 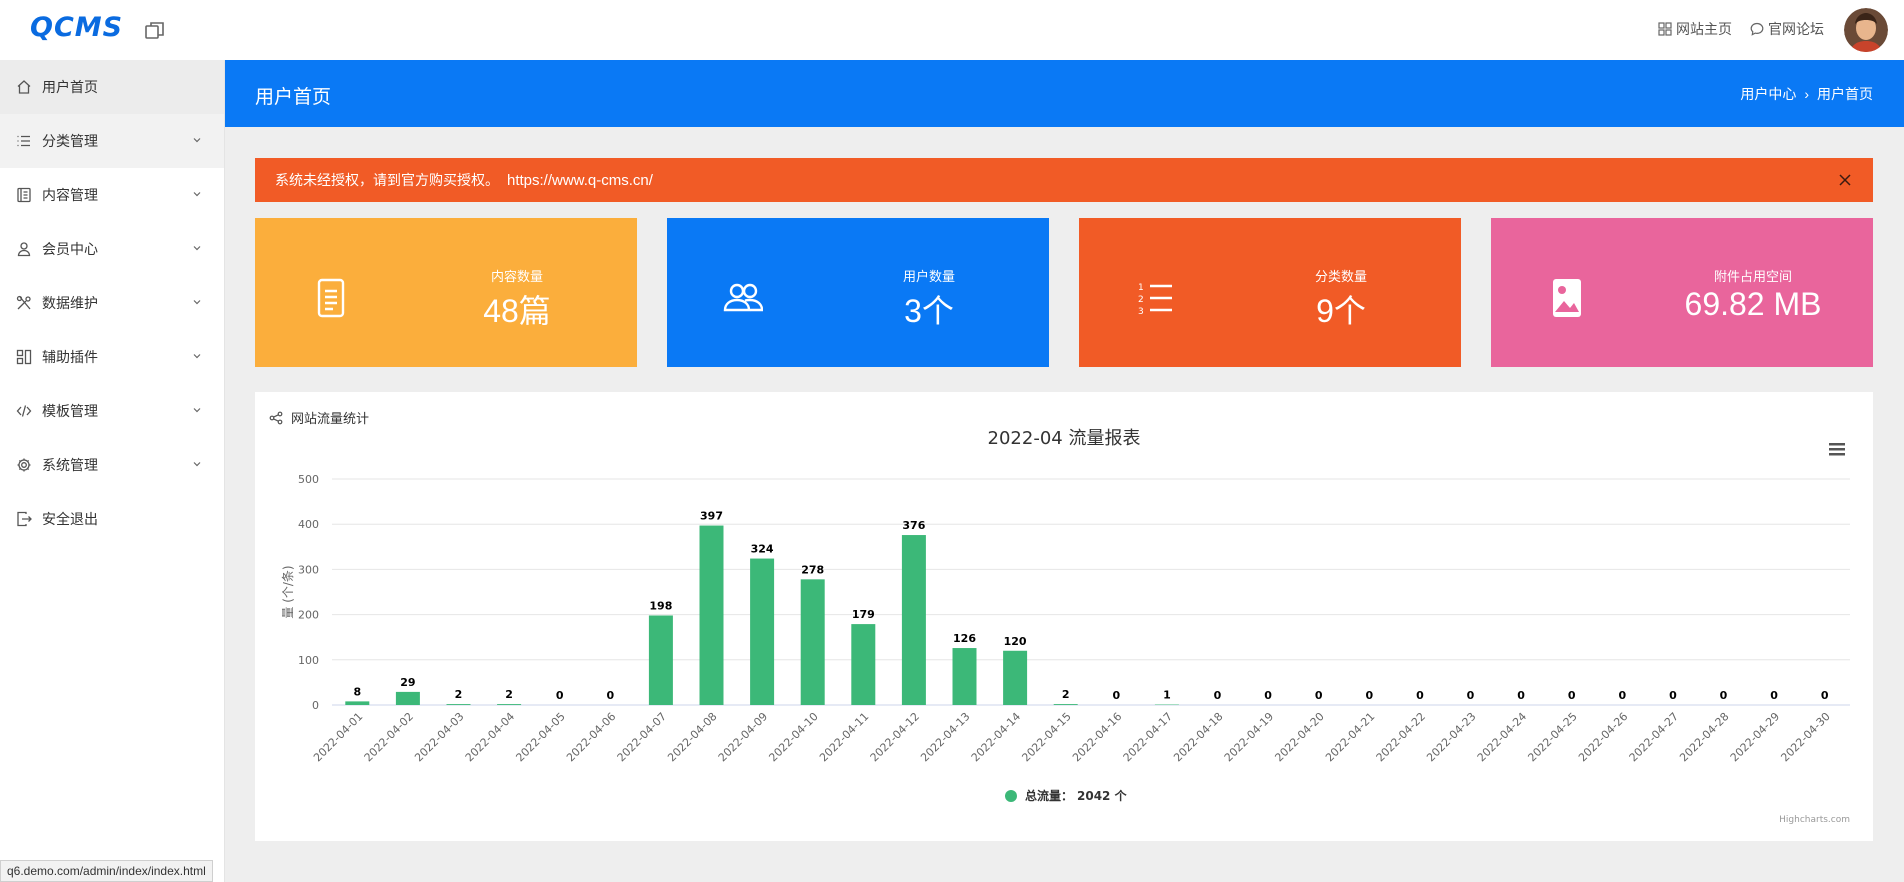 I want to click on sidebar-item-label: 内容管理, so click(x=70, y=195).